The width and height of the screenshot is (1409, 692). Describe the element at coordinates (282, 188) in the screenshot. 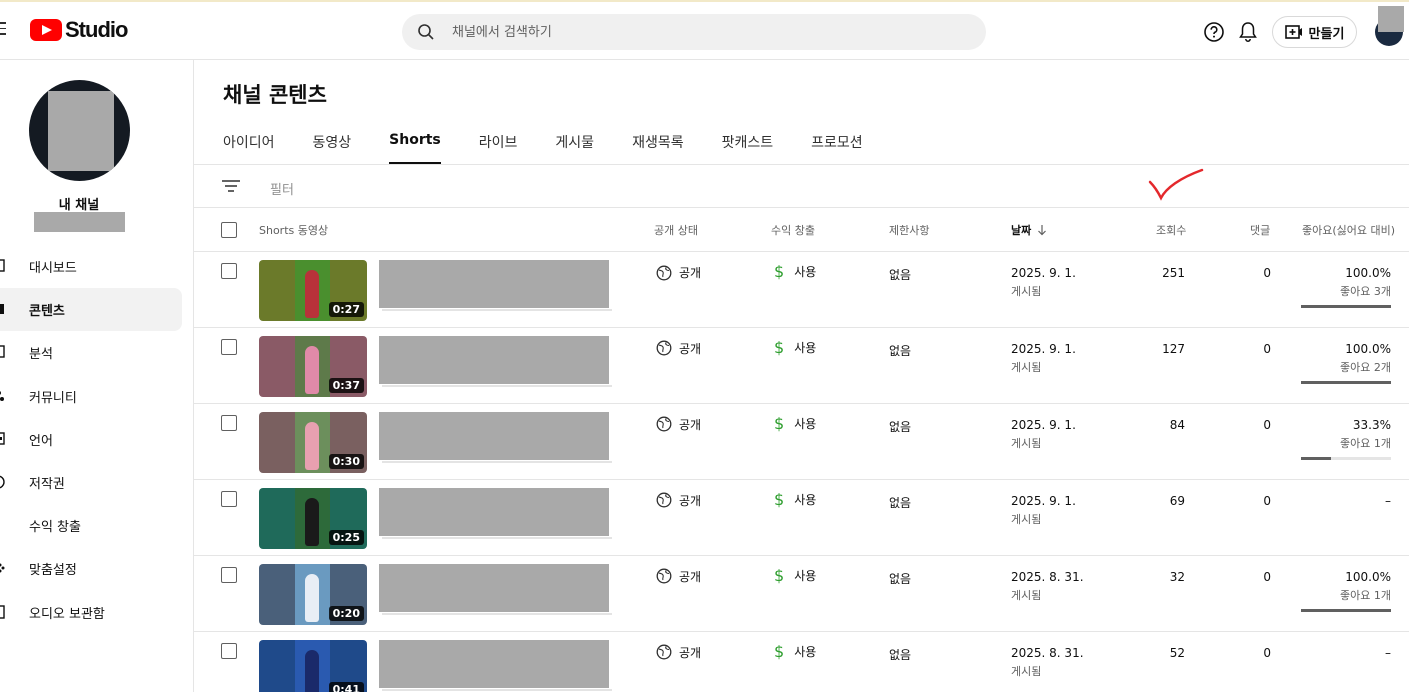

I see `filter-input: 필터` at that location.